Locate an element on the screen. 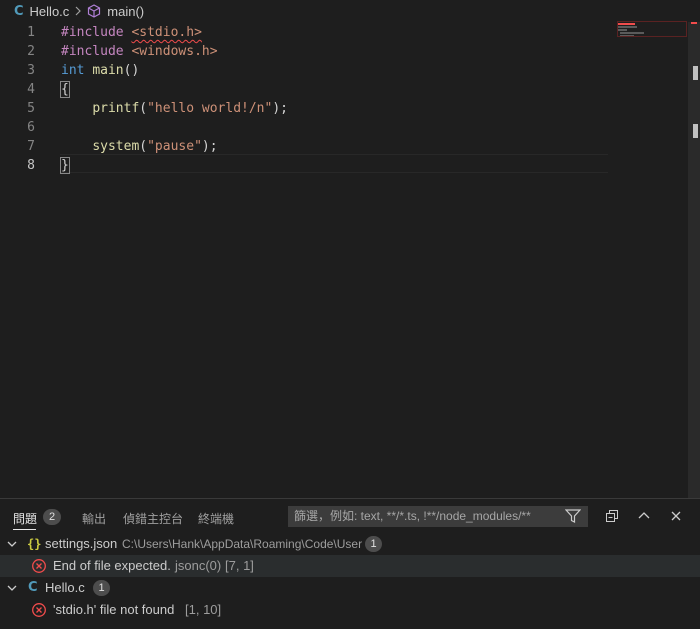 The height and width of the screenshot is (629, 700). breadcrumb: C Hello.c main() is located at coordinates (350, 11).